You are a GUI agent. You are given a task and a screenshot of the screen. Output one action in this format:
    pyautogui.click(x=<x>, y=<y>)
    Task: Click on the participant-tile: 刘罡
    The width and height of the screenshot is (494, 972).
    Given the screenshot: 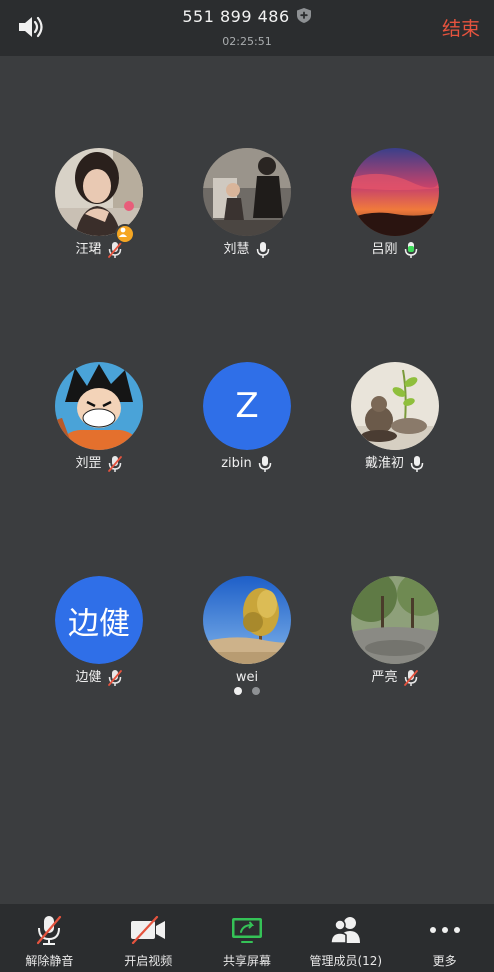 What is the action you would take?
    pyautogui.click(x=99, y=418)
    